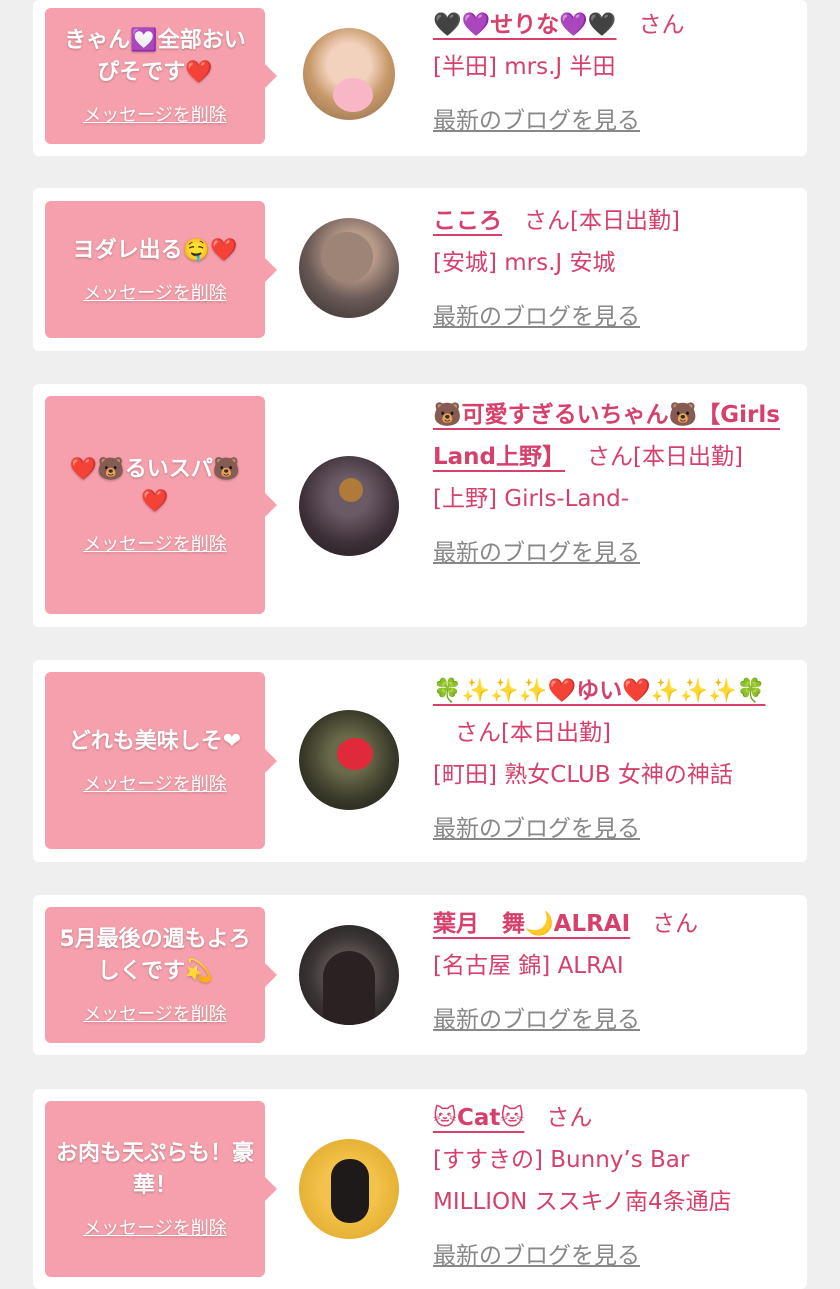 This screenshot has width=840, height=1289. I want to click on message-bubble: どれも美味しそ❤ メッセージを削除, so click(161, 760).